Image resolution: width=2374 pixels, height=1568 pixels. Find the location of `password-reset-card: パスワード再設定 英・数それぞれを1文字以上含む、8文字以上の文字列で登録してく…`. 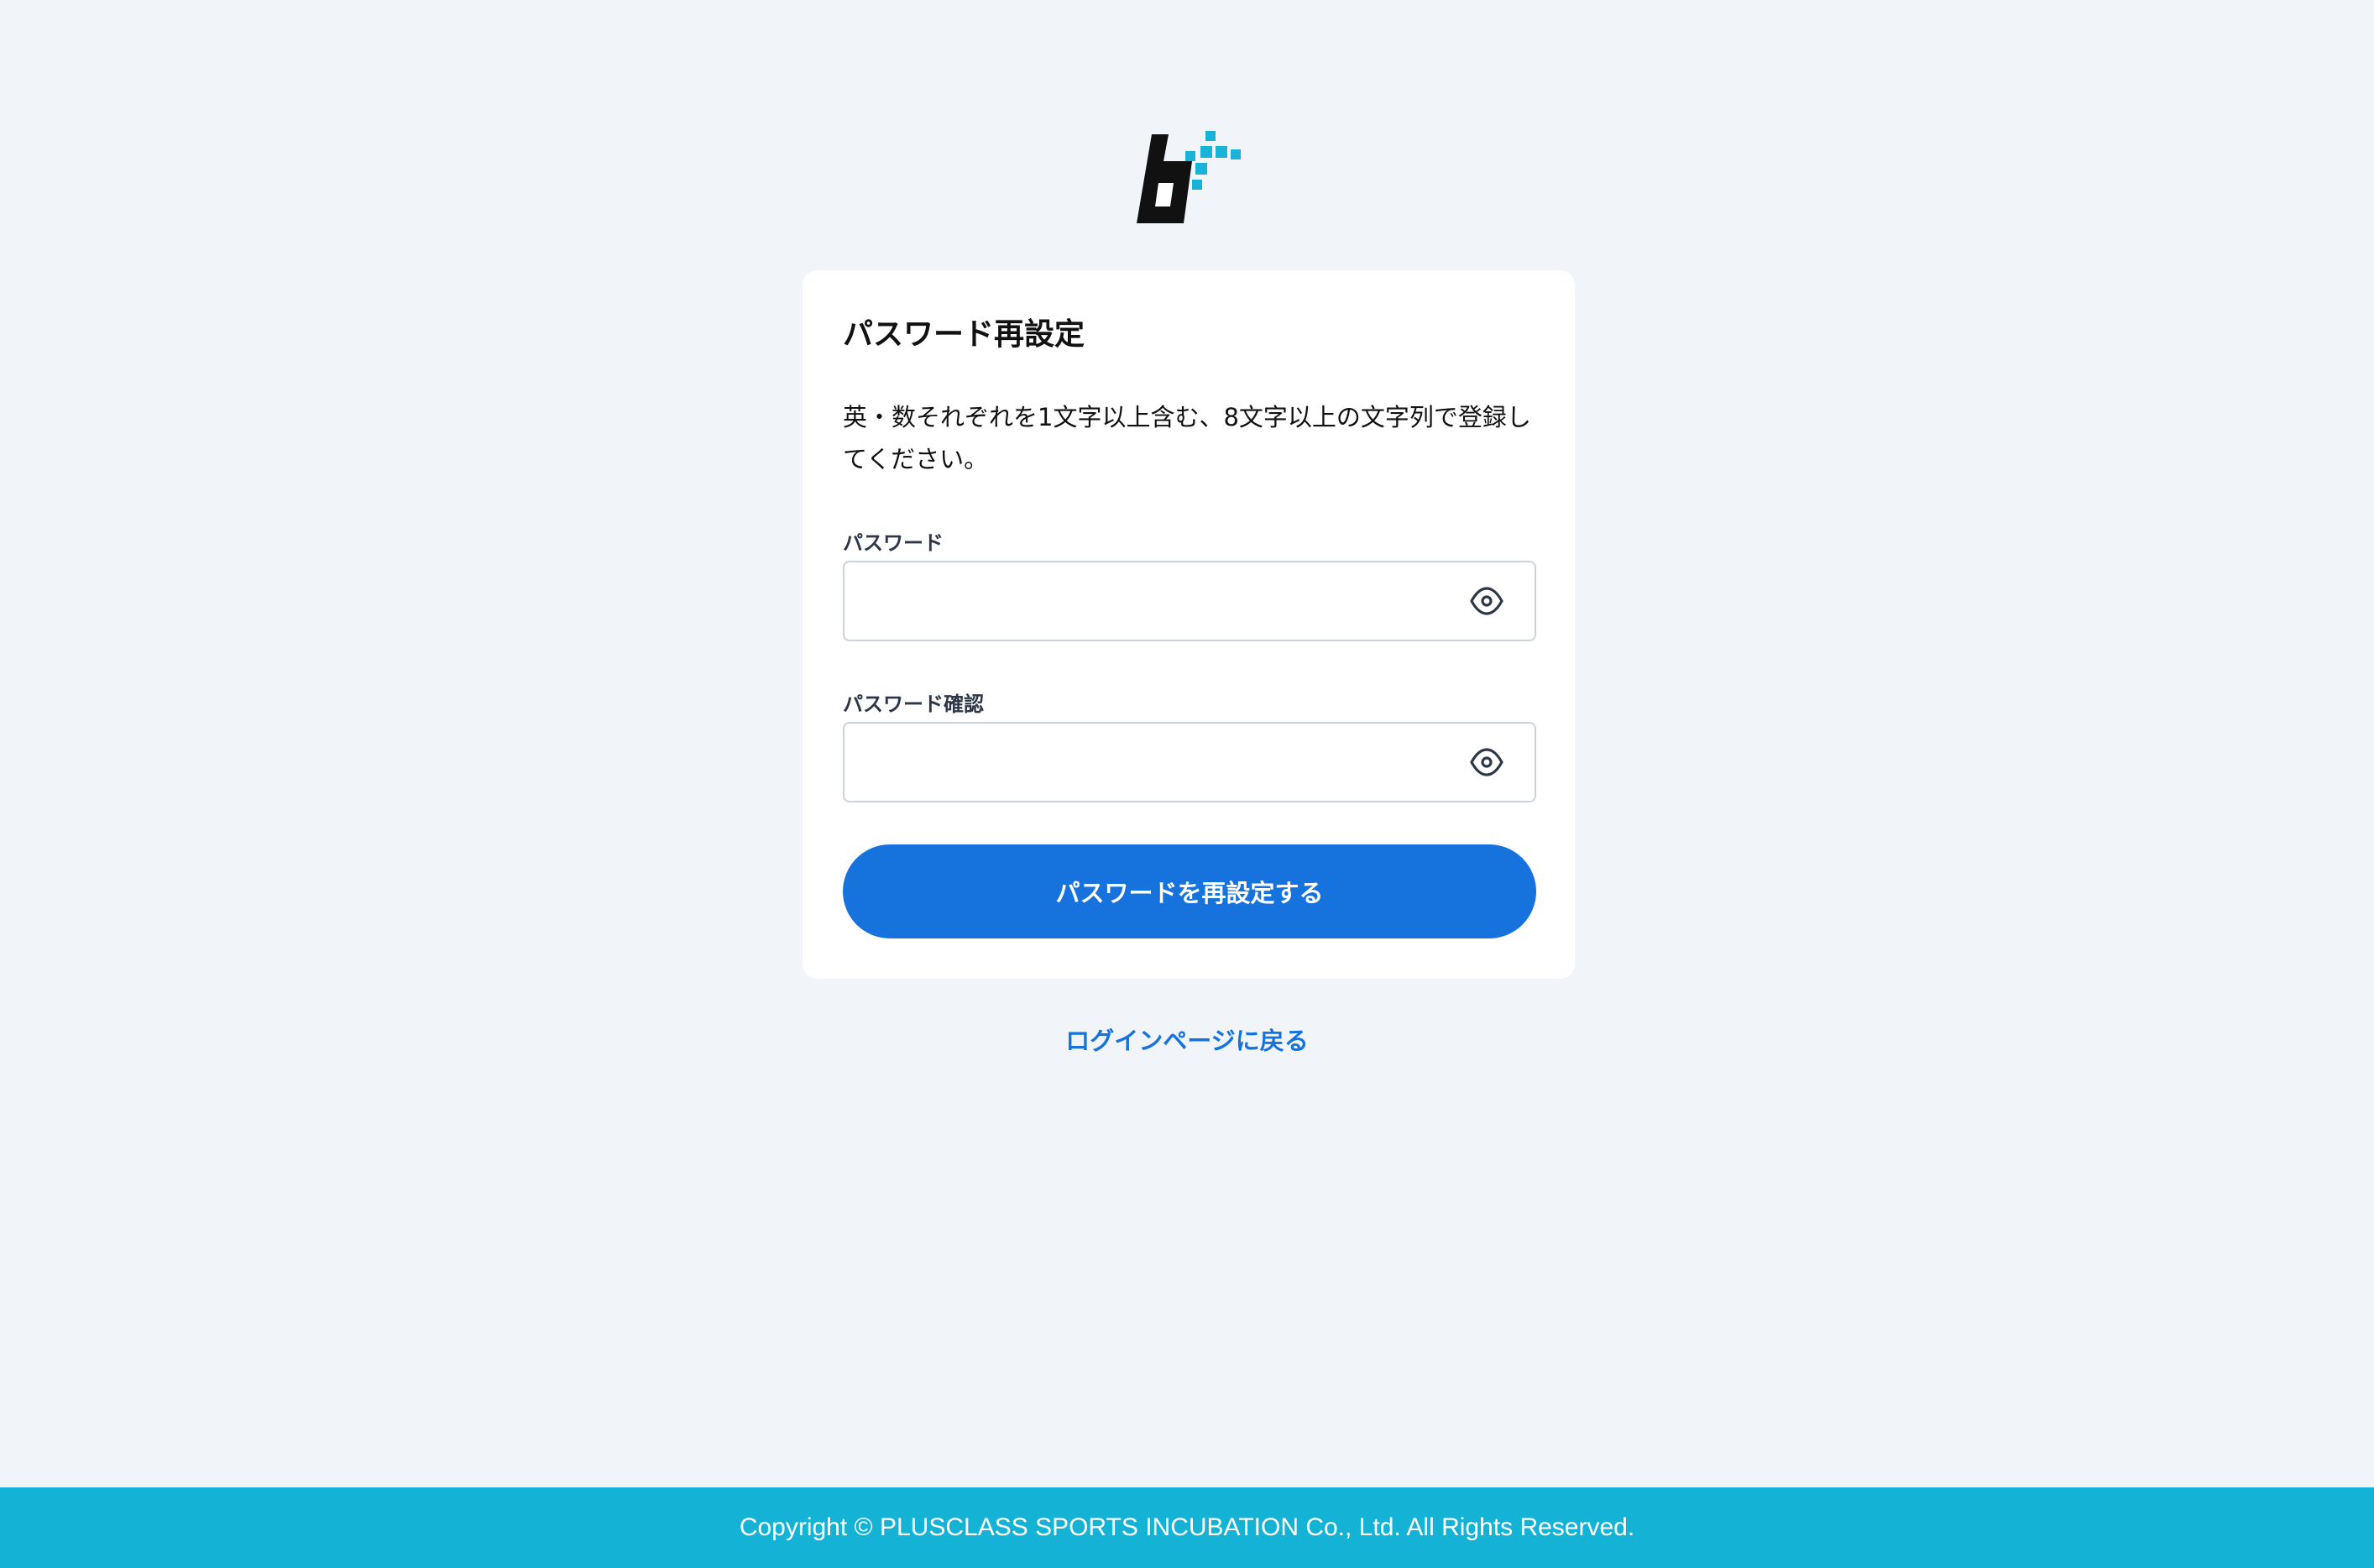

password-reset-card: パスワード再設定 英・数それぞれを1文字以上含む、8文字以上の文字列で登録してく… is located at coordinates (1189, 624).